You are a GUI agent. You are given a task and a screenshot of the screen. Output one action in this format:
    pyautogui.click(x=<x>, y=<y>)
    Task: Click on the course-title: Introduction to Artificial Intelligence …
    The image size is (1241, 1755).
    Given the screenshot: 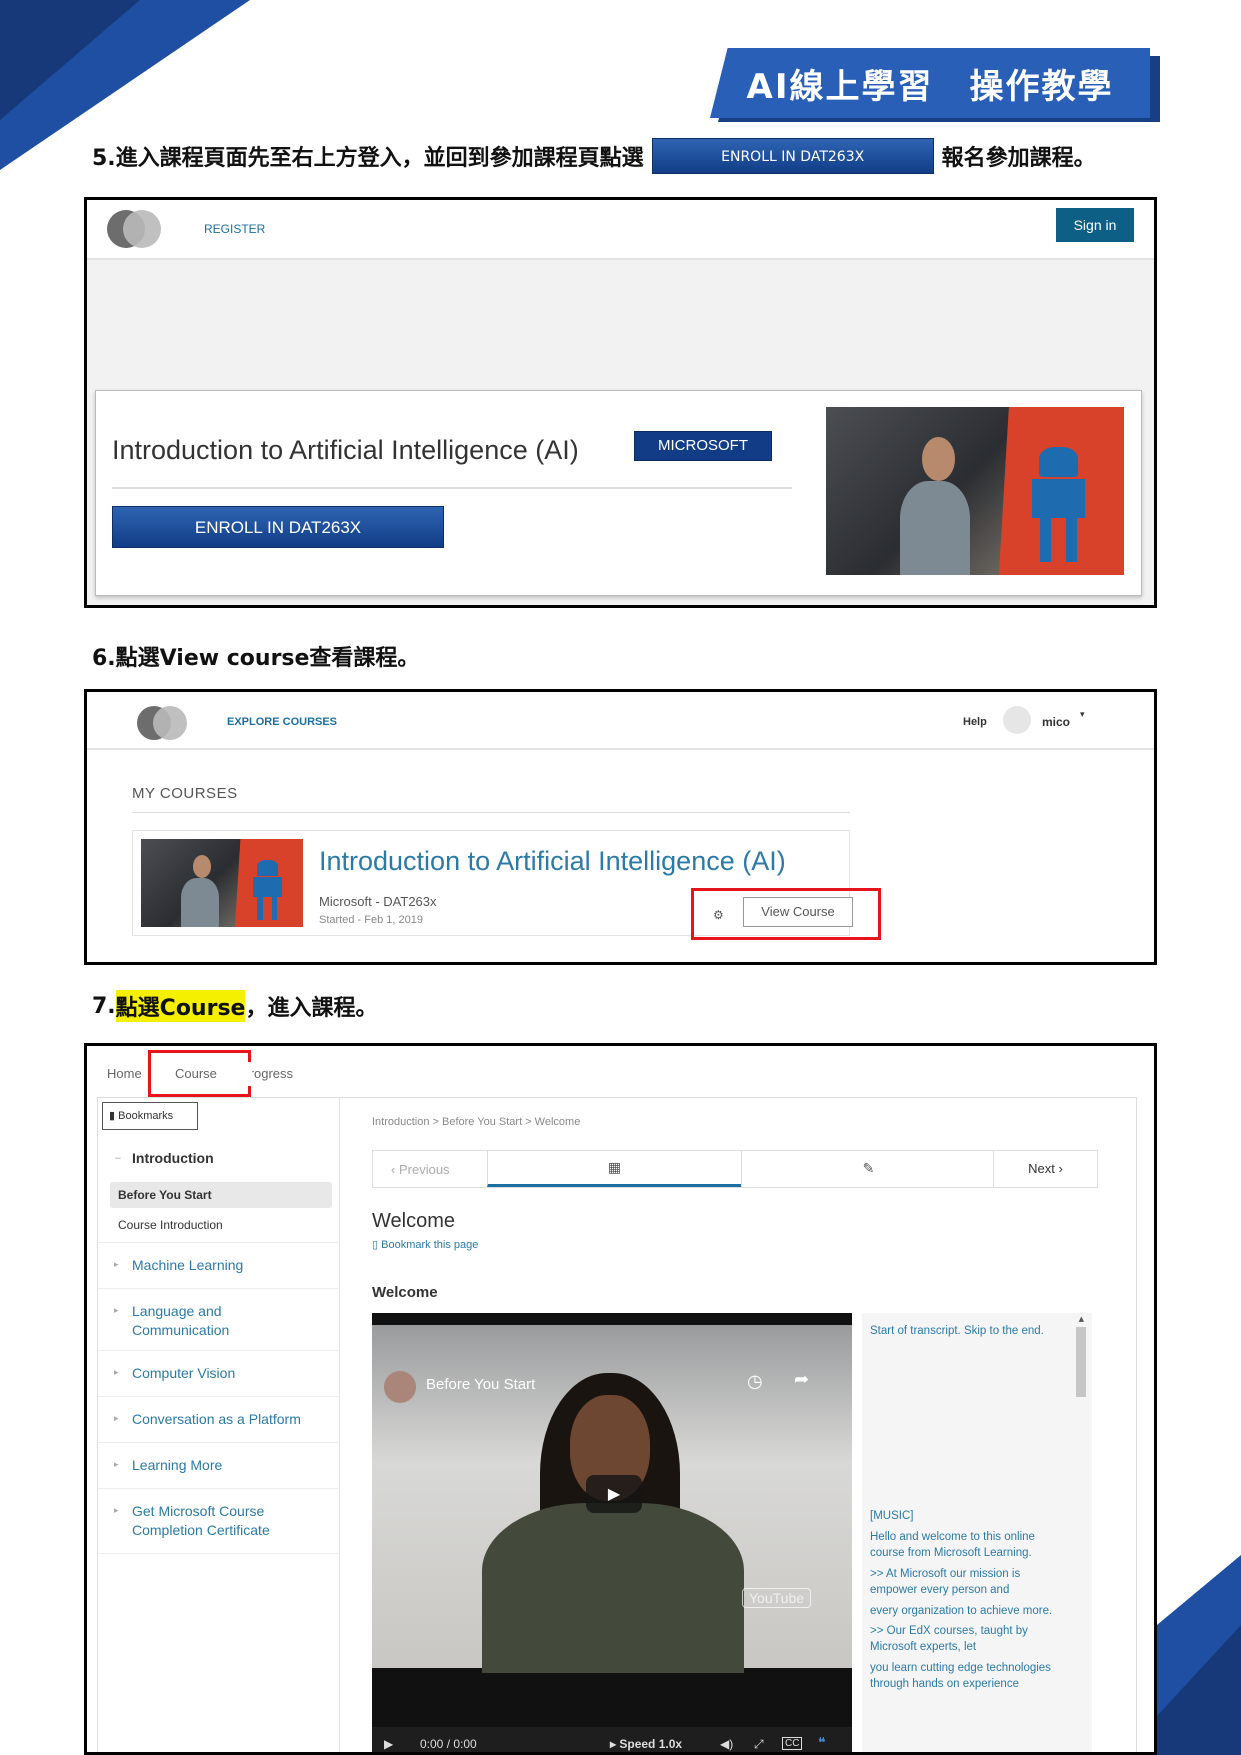 What is the action you would take?
    pyautogui.click(x=345, y=450)
    